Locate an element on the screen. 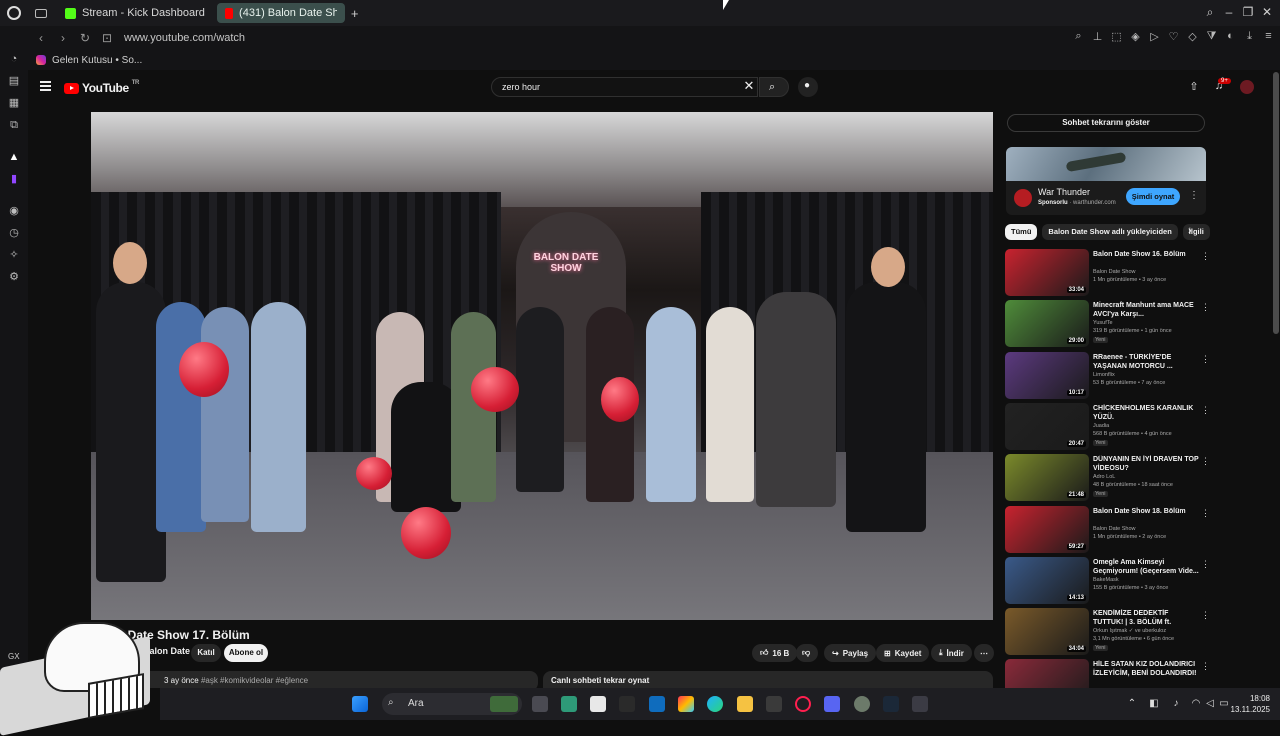 This screenshot has height=736, width=1280. page-scrollbar is located at coordinates (1276, 203).